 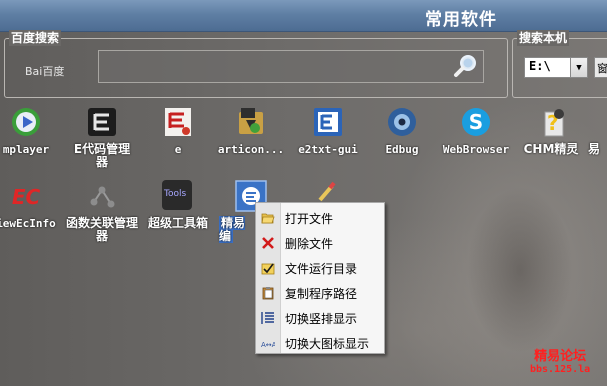 I want to click on tools-icon-text: Tools, so click(x=175, y=194).